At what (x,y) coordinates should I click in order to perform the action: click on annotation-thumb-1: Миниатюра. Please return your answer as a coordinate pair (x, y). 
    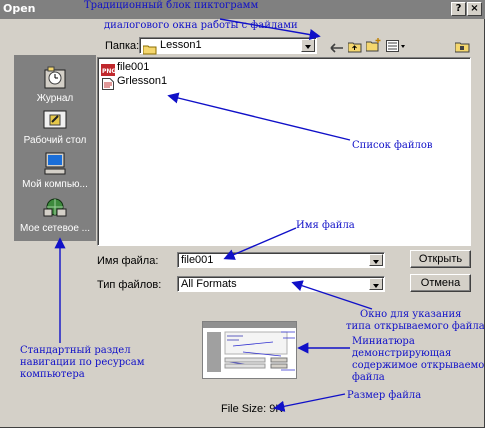
    Looking at the image, I should click on (383, 341).